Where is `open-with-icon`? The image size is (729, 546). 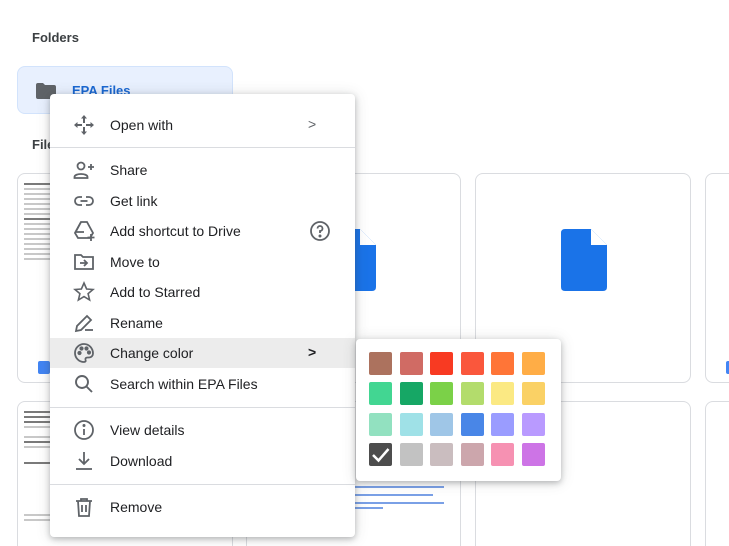 open-with-icon is located at coordinates (84, 125).